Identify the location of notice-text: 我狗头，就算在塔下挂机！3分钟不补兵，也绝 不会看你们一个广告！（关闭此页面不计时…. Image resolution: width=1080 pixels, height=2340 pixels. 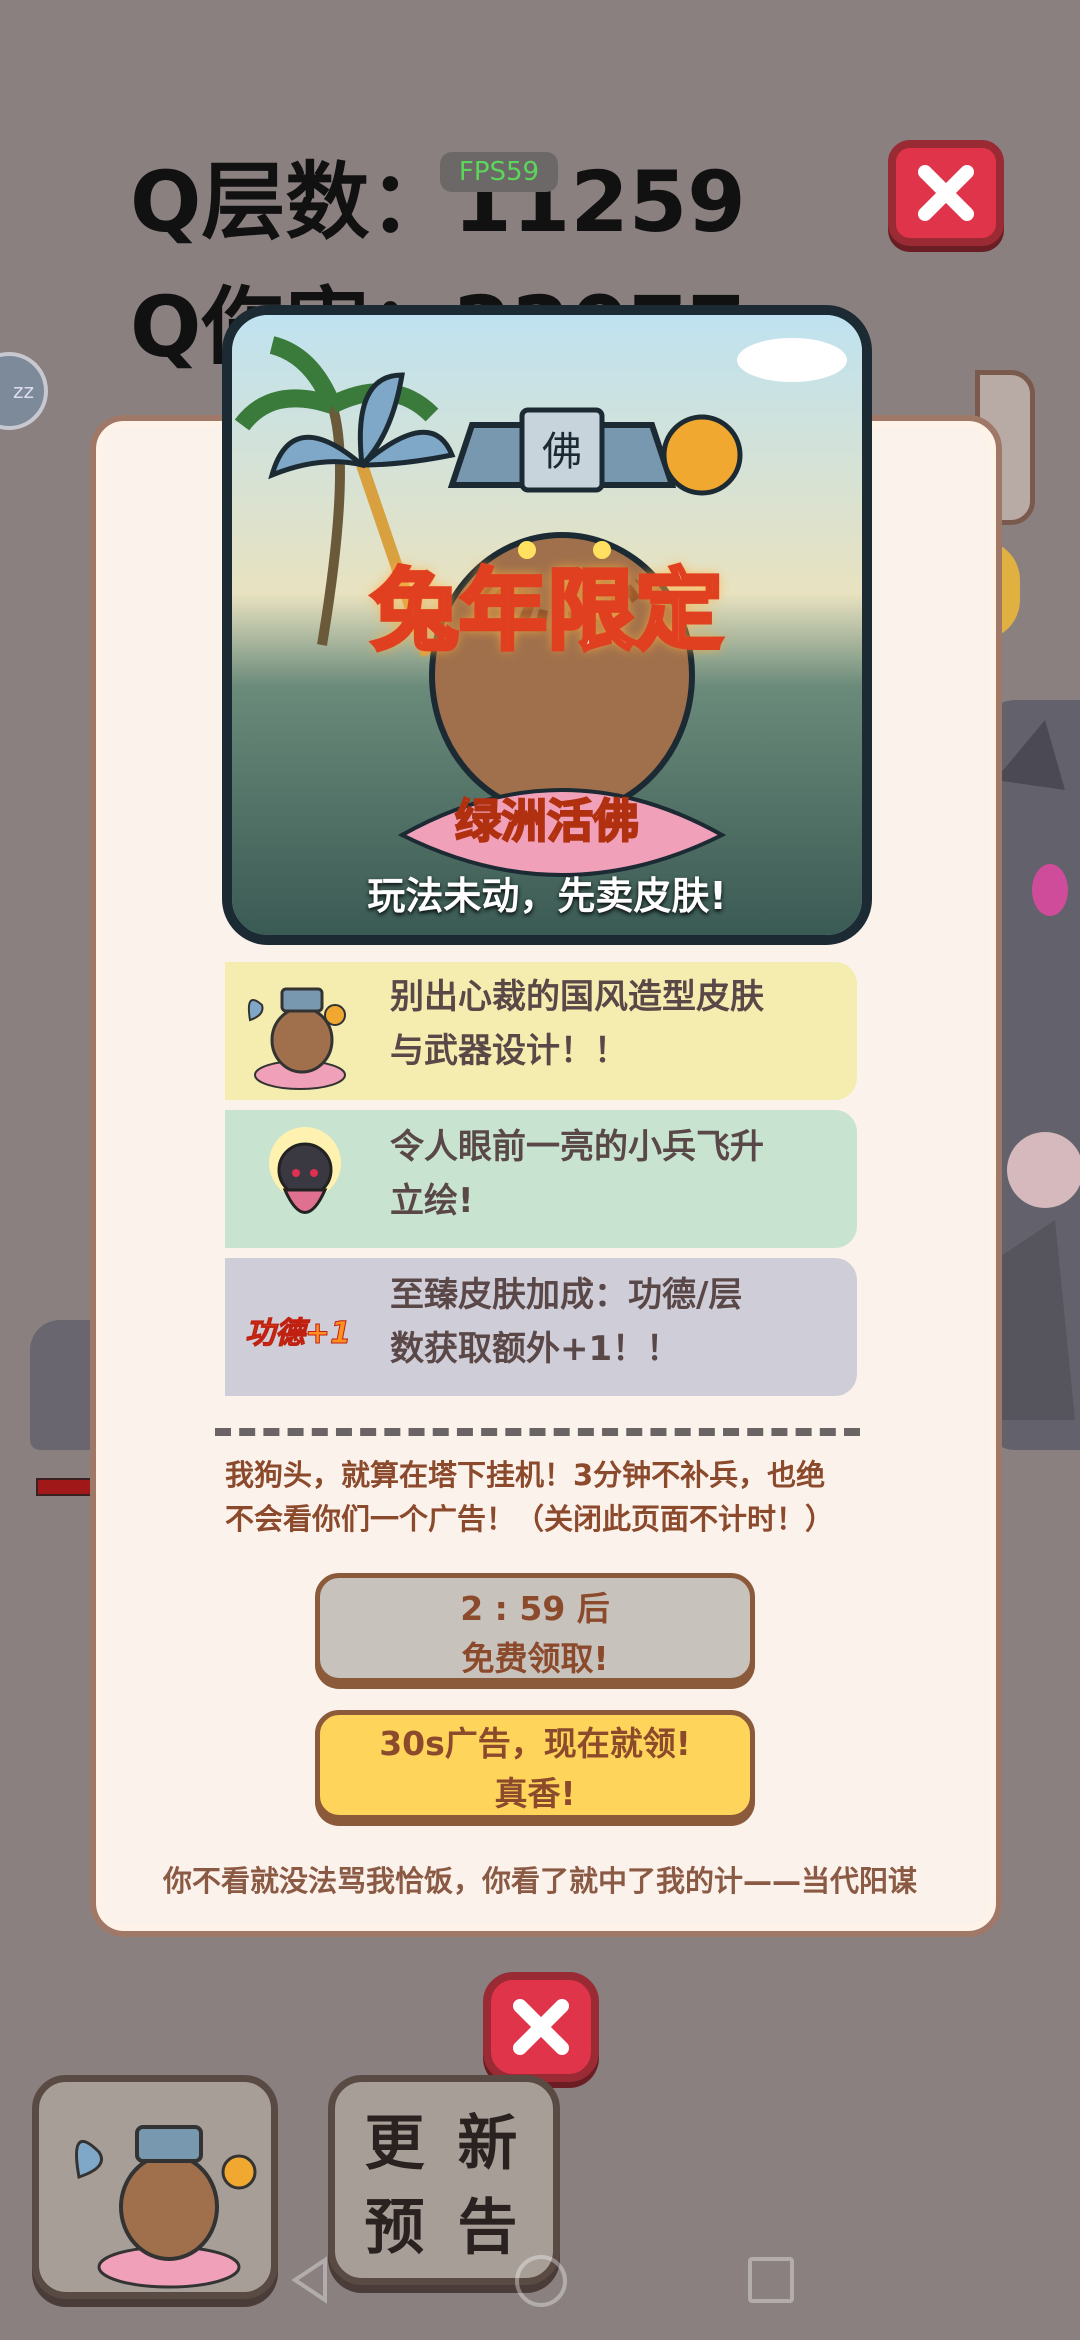
(530, 1497).